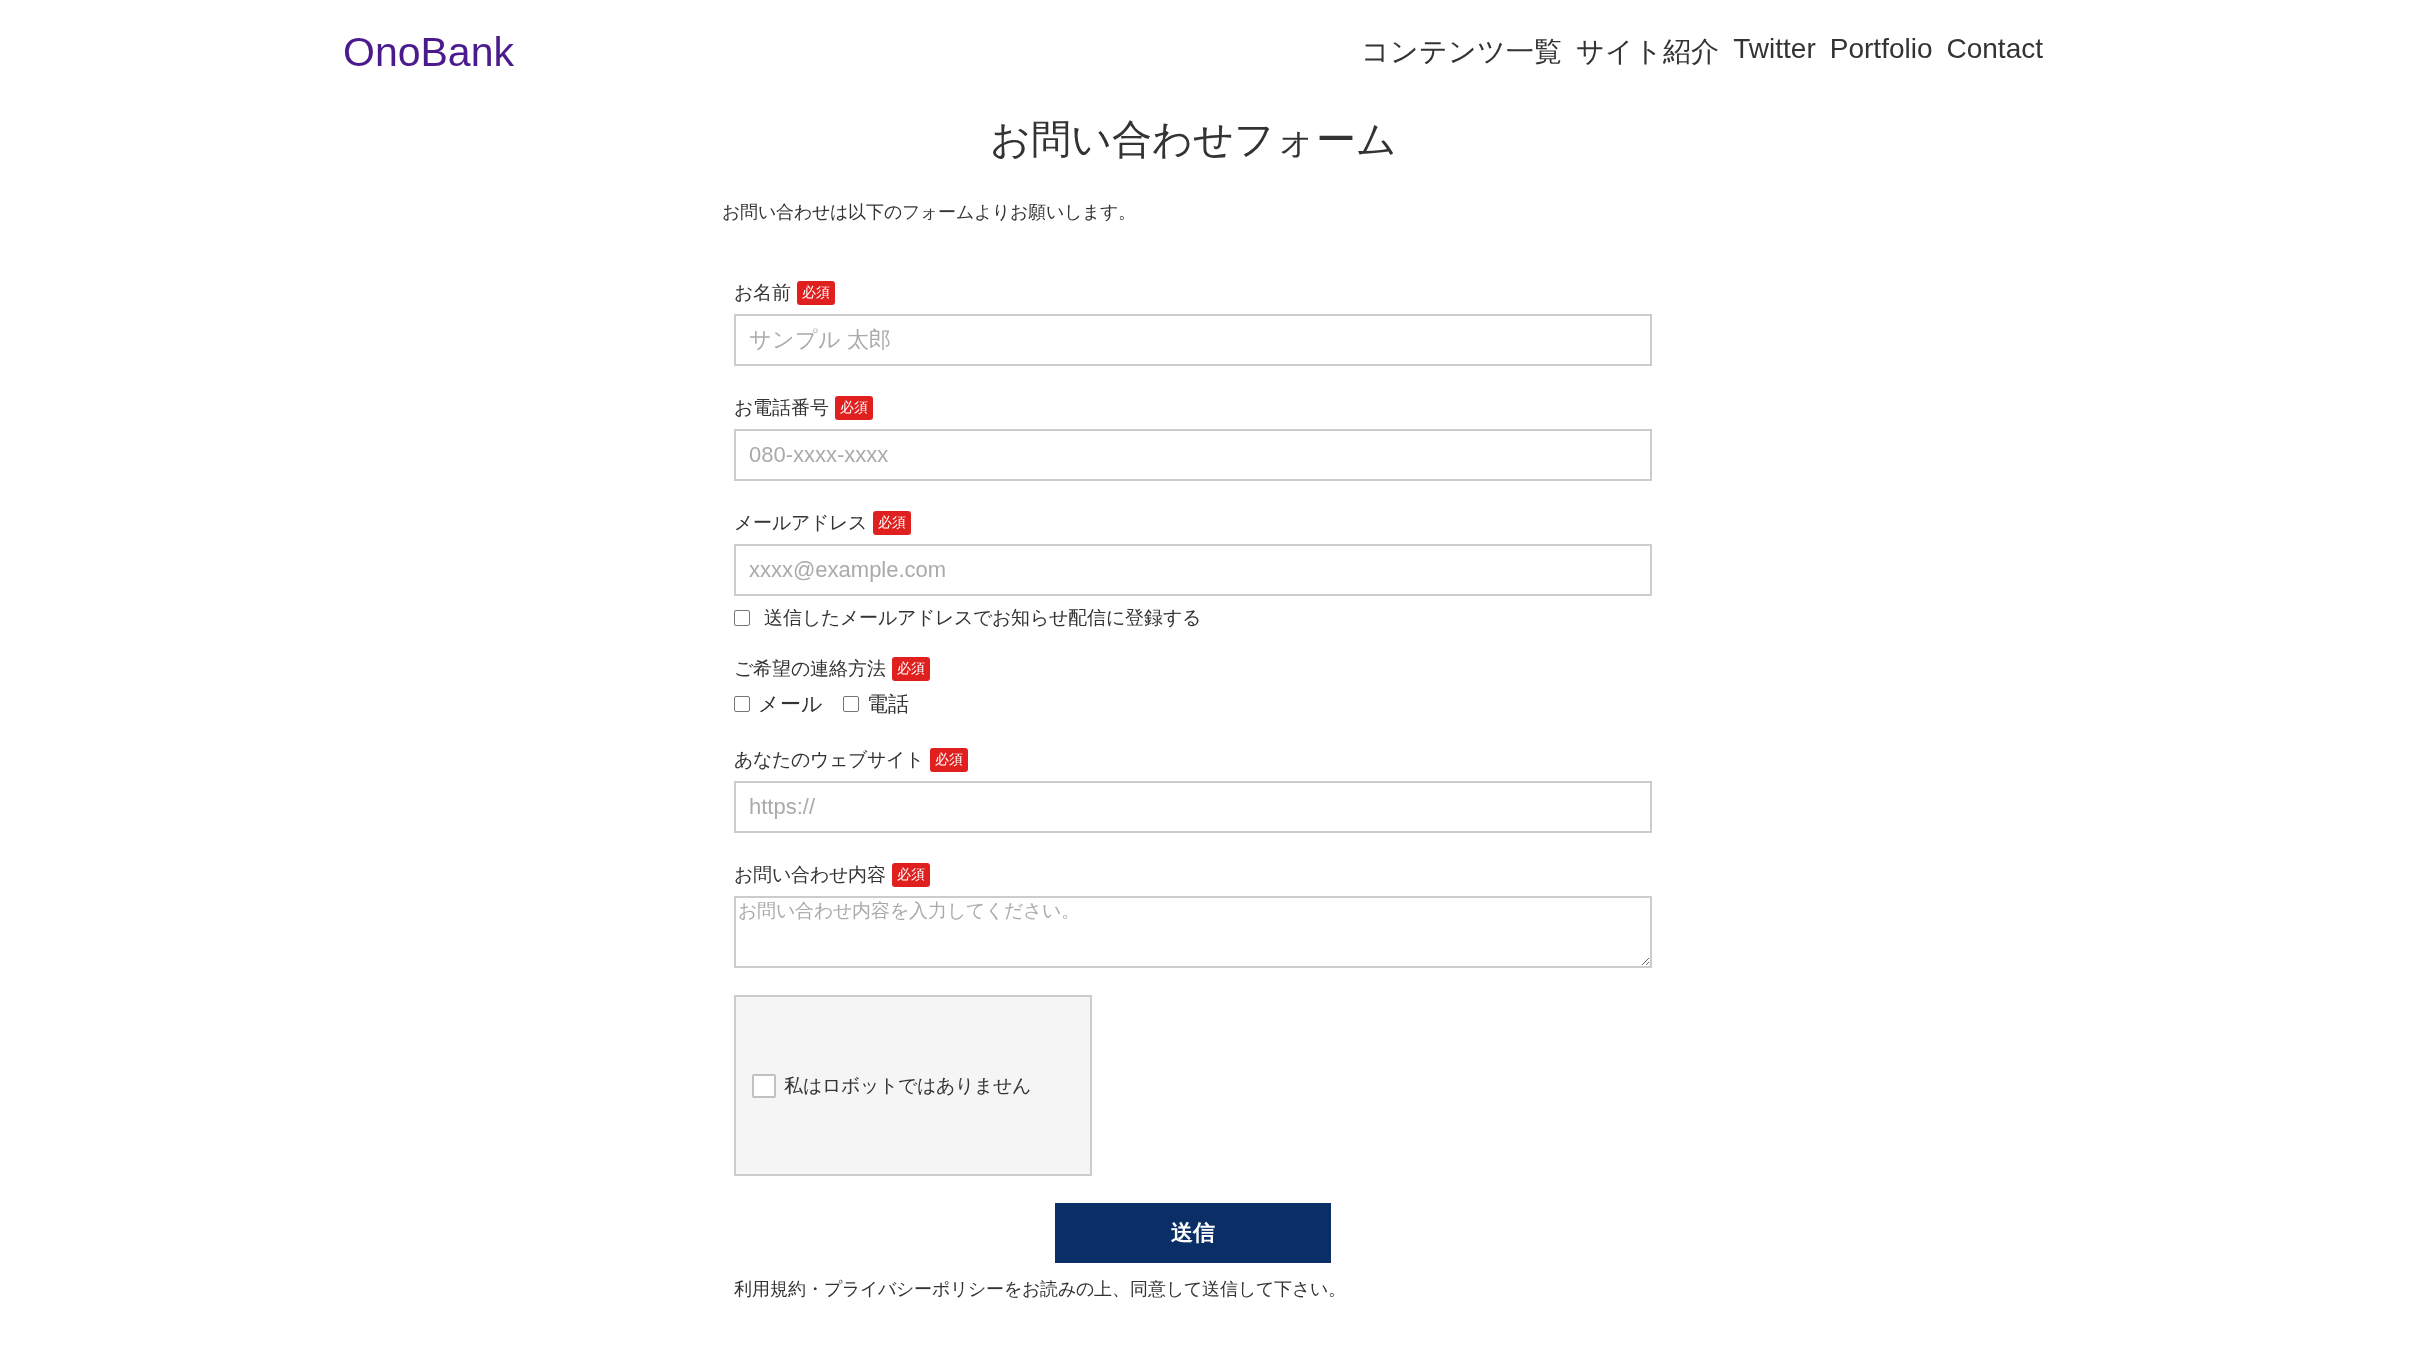 Image resolution: width=2411 pixels, height=1356 pixels. Describe the element at coordinates (1193, 340) in the screenshot. I see `input-field: サンプル 太郎` at that location.